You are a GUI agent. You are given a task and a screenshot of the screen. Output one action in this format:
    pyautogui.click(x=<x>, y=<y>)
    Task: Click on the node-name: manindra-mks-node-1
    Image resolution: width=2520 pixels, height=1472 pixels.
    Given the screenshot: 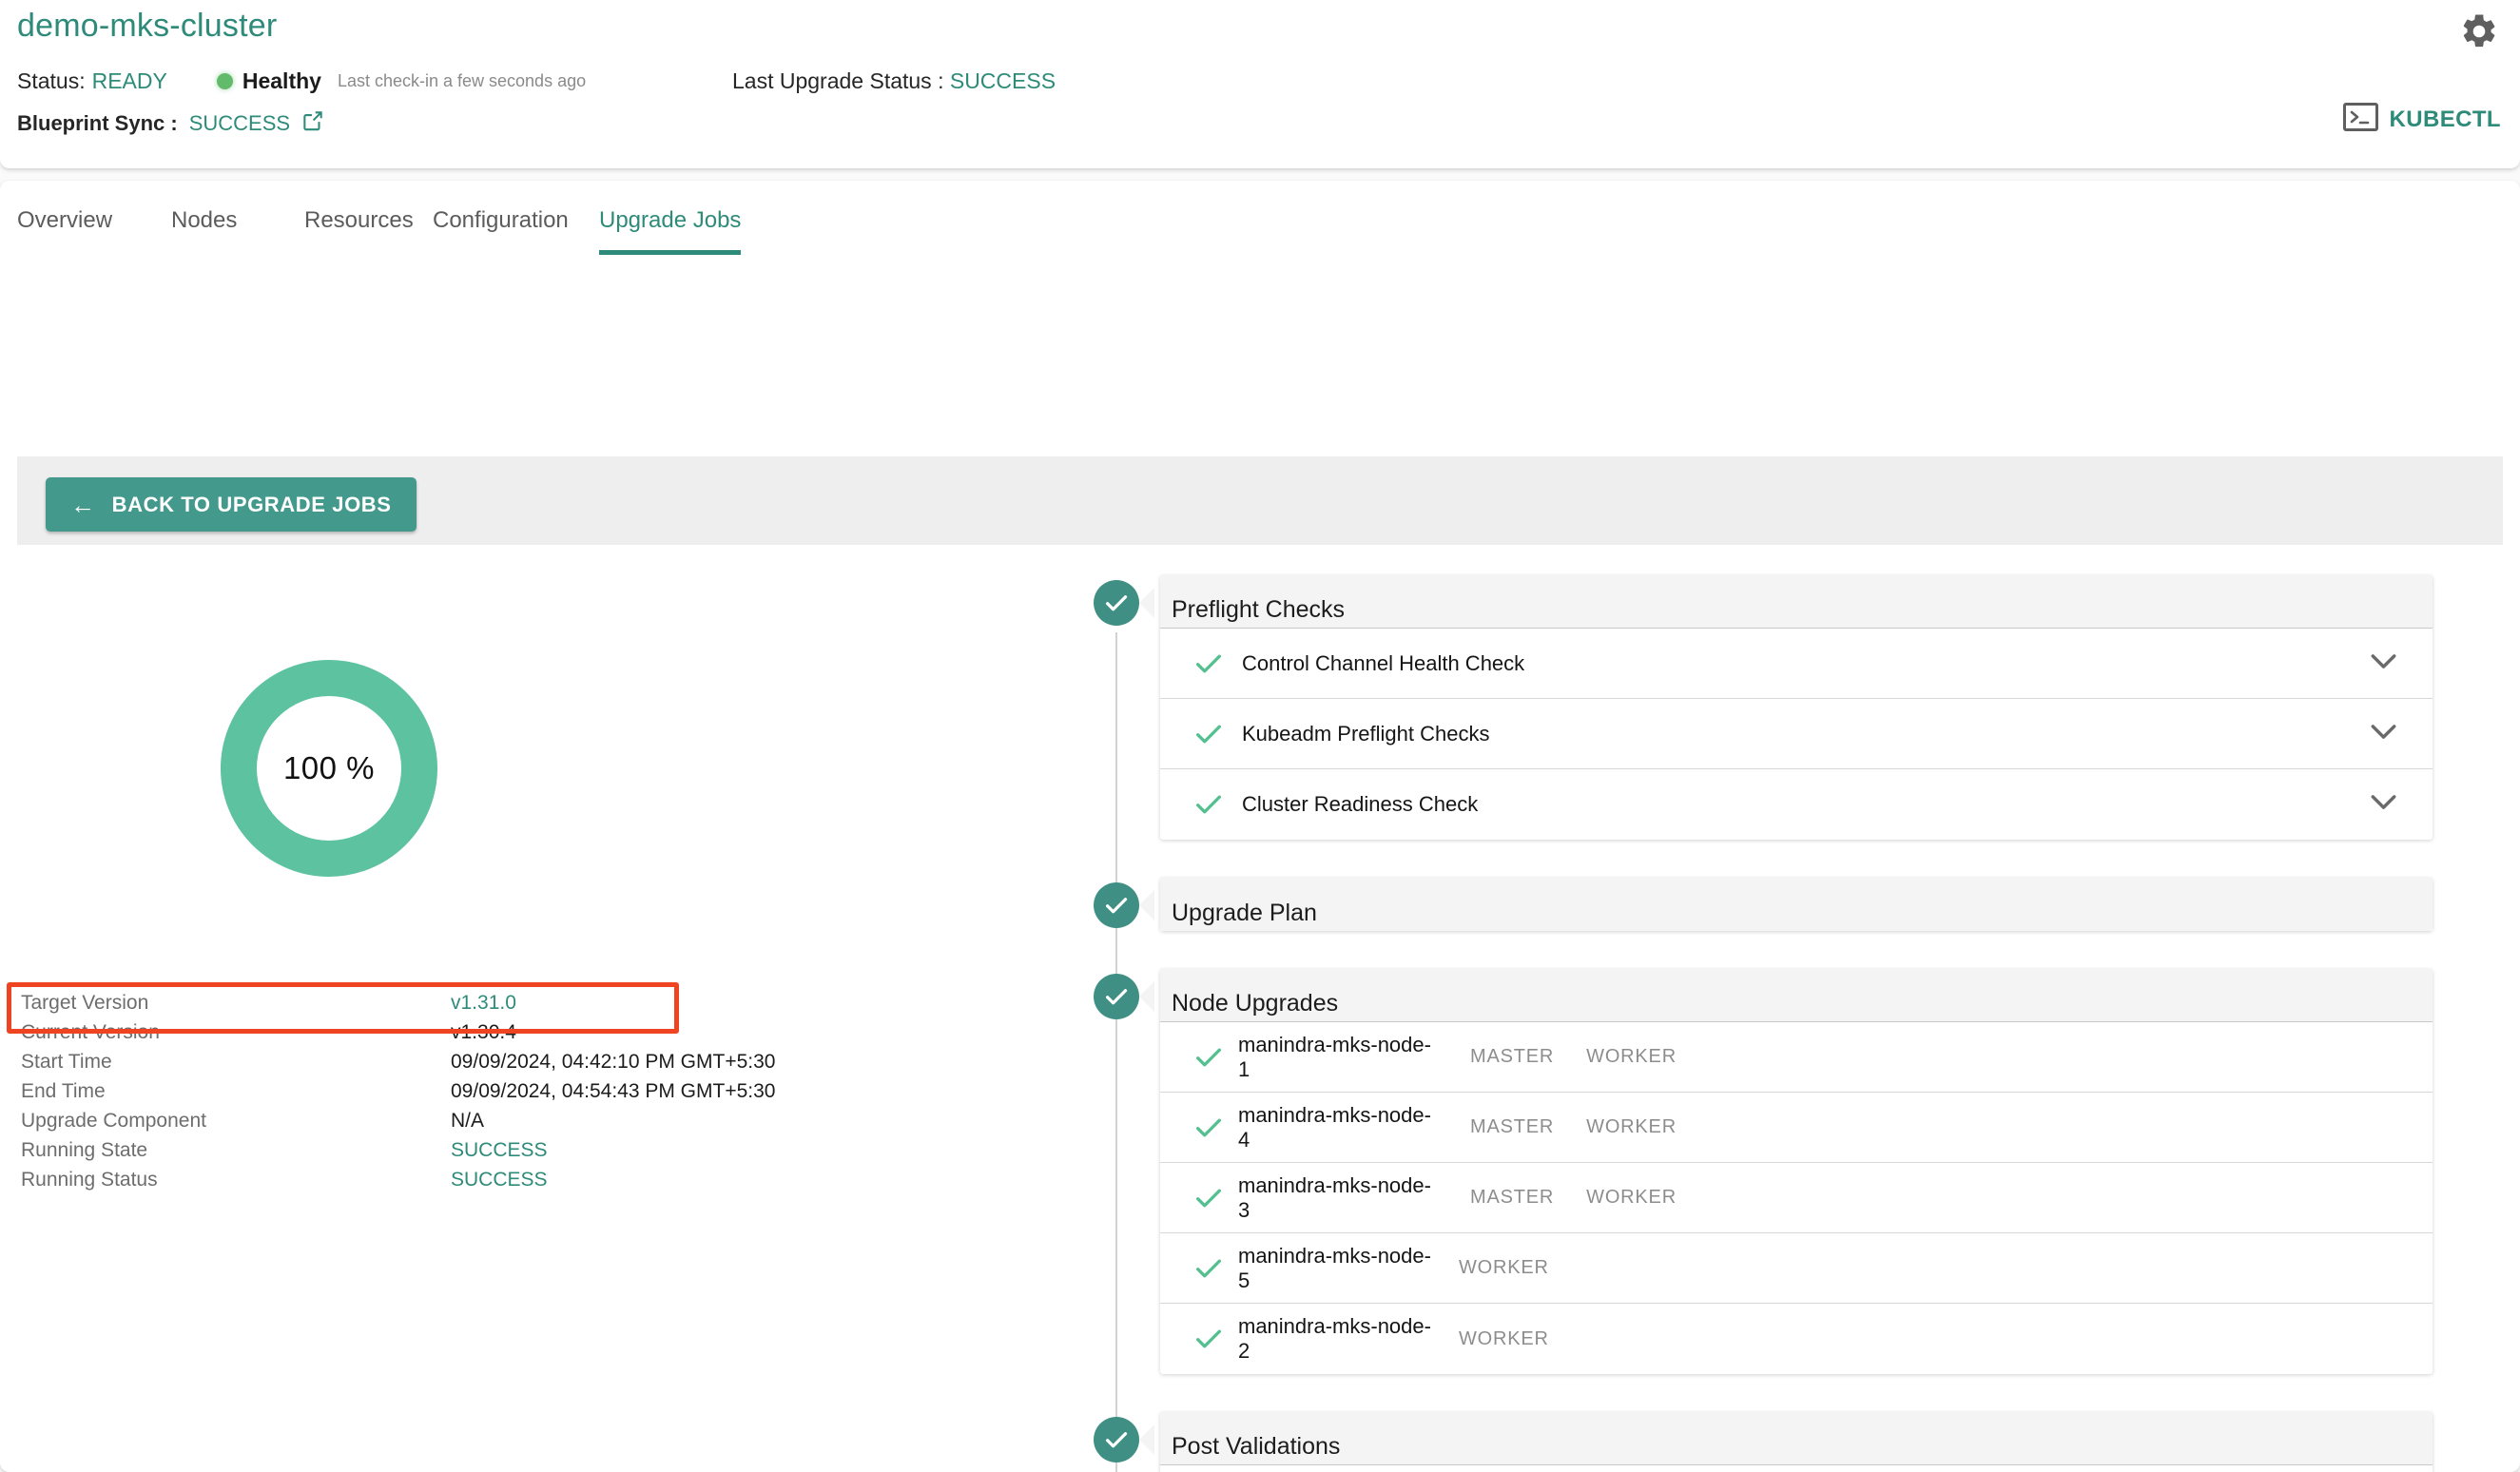 What is the action you would take?
    pyautogui.click(x=1334, y=1056)
    